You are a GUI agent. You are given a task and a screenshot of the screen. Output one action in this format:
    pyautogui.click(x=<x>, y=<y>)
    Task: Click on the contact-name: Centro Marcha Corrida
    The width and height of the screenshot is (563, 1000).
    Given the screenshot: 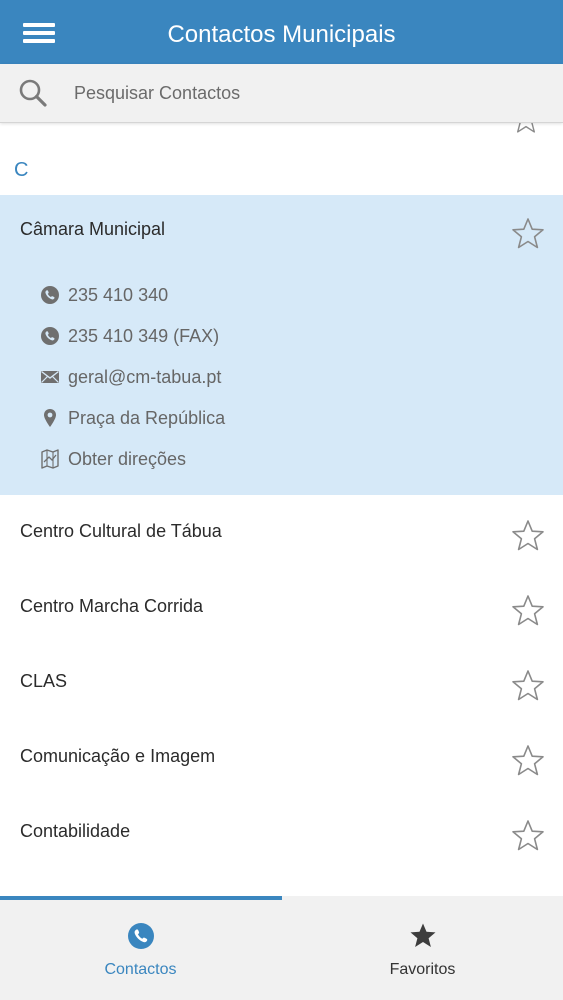 What is the action you would take?
    pyautogui.click(x=112, y=606)
    